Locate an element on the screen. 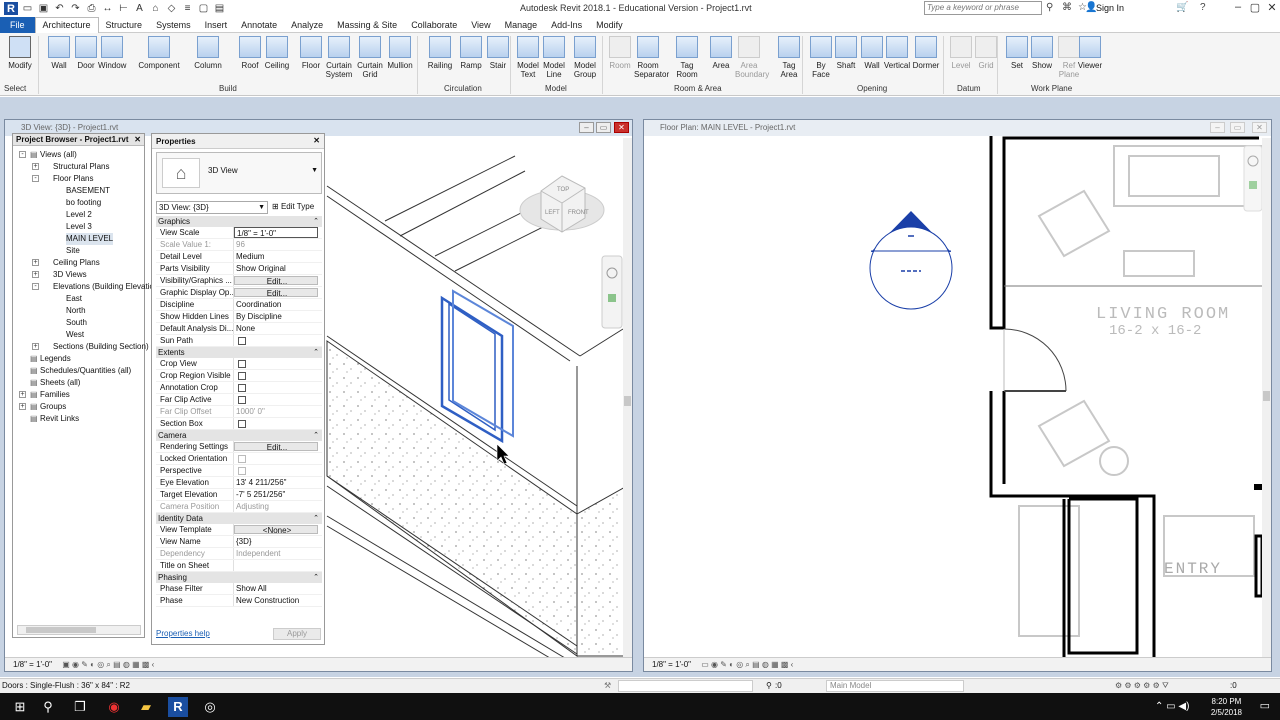  windows-start-icon: ⊞ is located at coordinates (20, 707).